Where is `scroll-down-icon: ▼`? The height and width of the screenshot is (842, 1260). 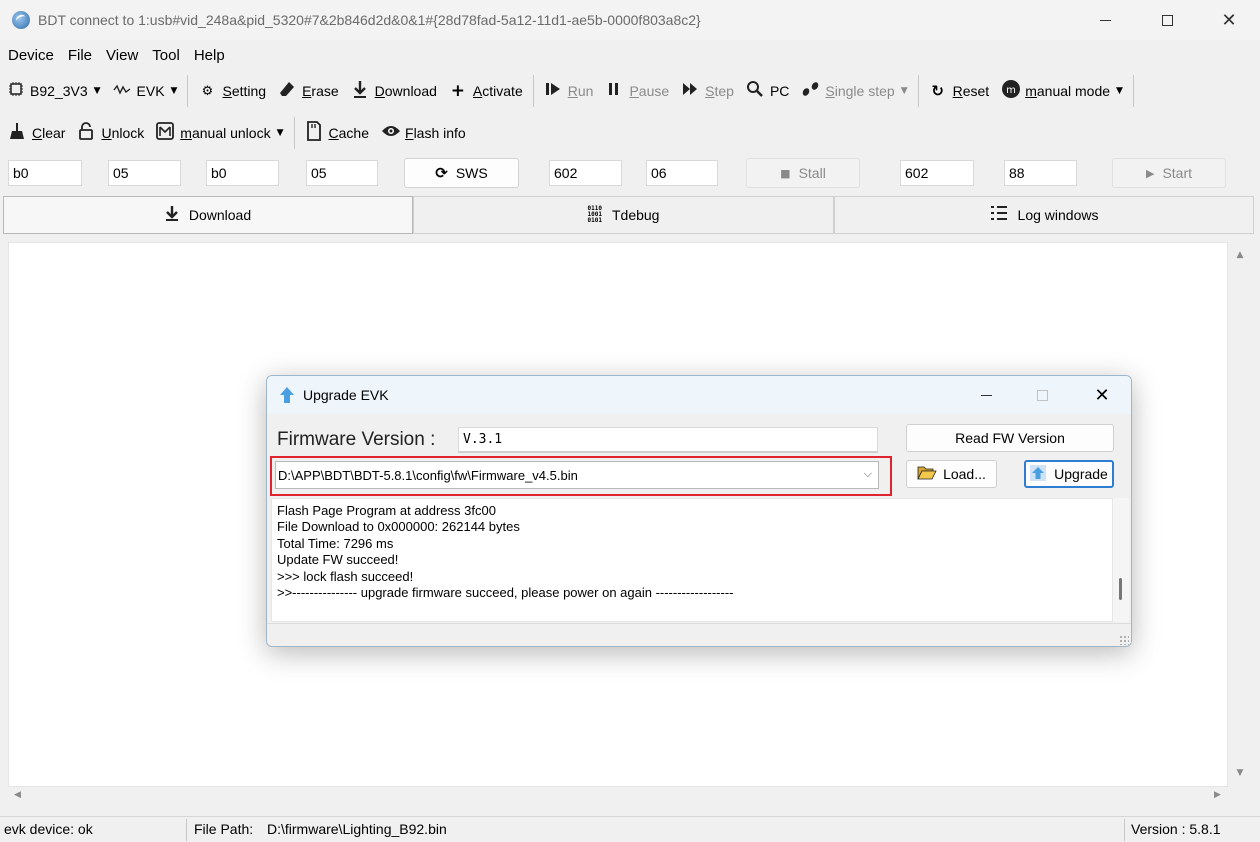
scroll-down-icon: ▼ is located at coordinates (1240, 773).